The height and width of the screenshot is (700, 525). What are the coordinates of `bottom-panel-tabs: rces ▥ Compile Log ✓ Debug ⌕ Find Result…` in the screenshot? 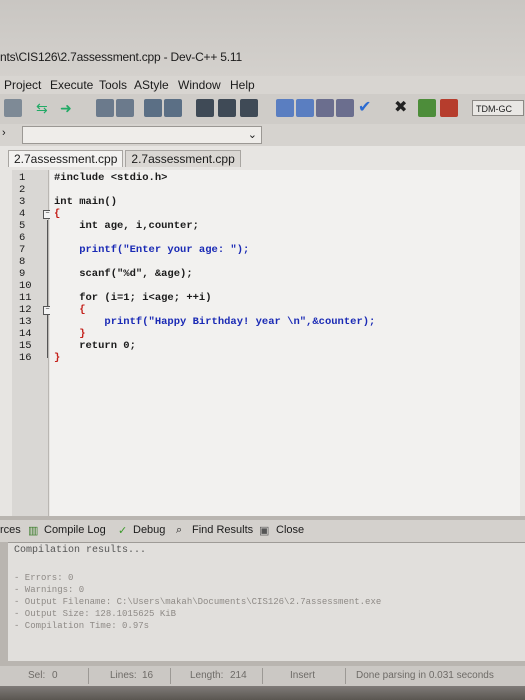 It's located at (262, 531).